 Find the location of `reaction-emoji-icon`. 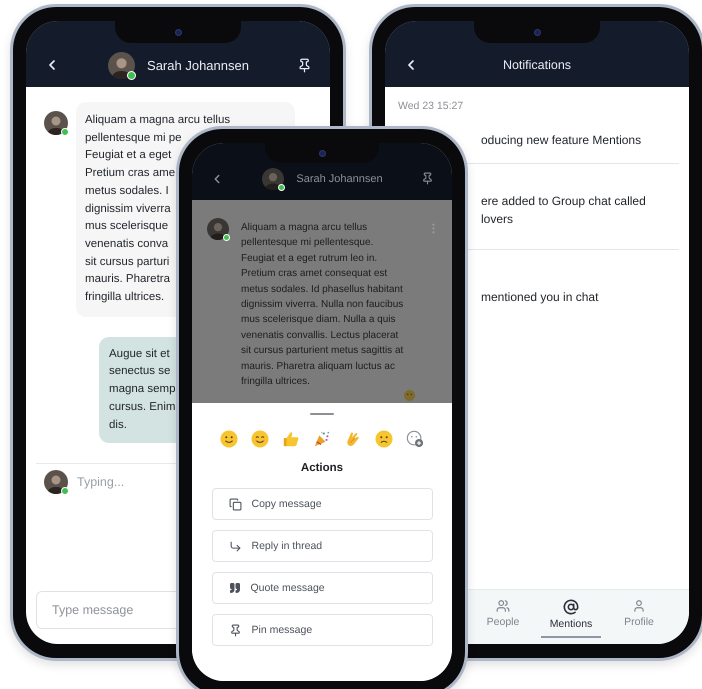

reaction-emoji-icon is located at coordinates (409, 395).